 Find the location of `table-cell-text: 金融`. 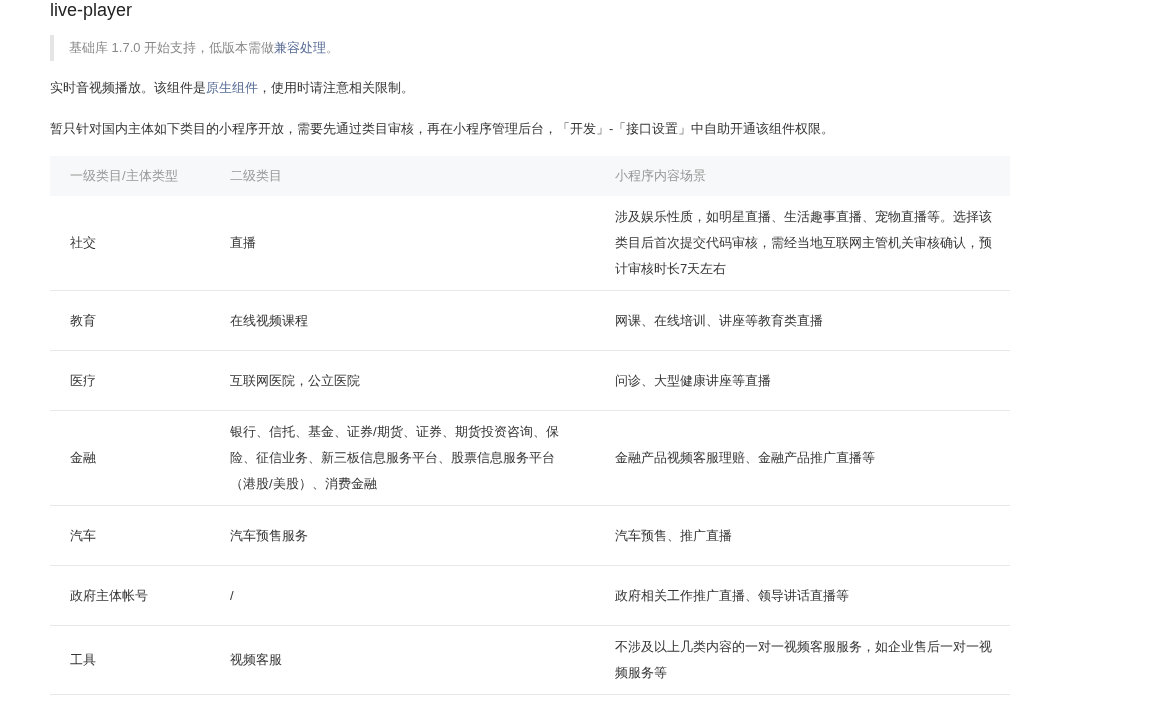

table-cell-text: 金融 is located at coordinates (83, 458).